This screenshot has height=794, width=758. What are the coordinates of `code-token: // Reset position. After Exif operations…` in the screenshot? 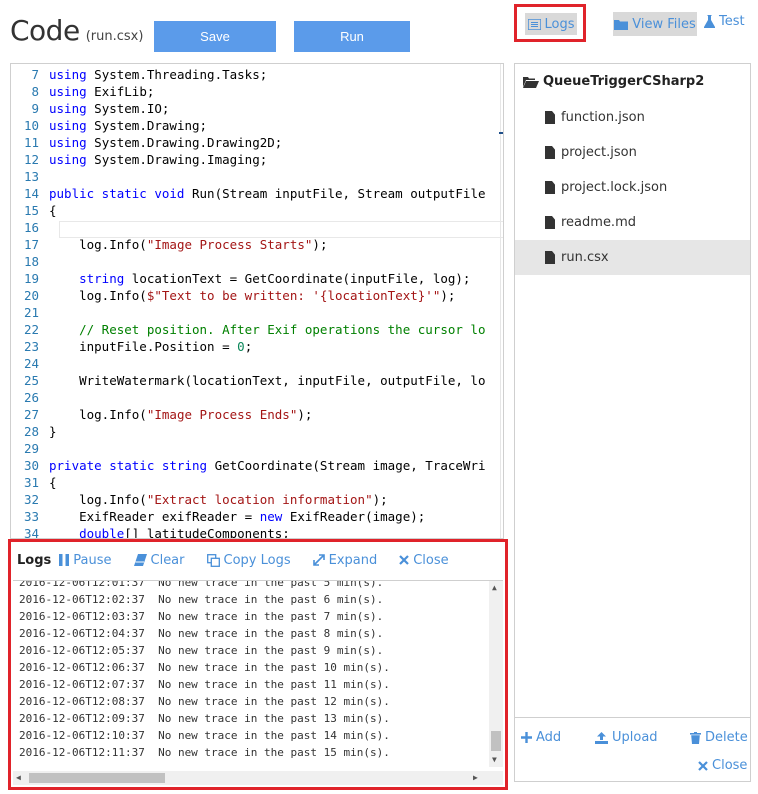 It's located at (267, 329).